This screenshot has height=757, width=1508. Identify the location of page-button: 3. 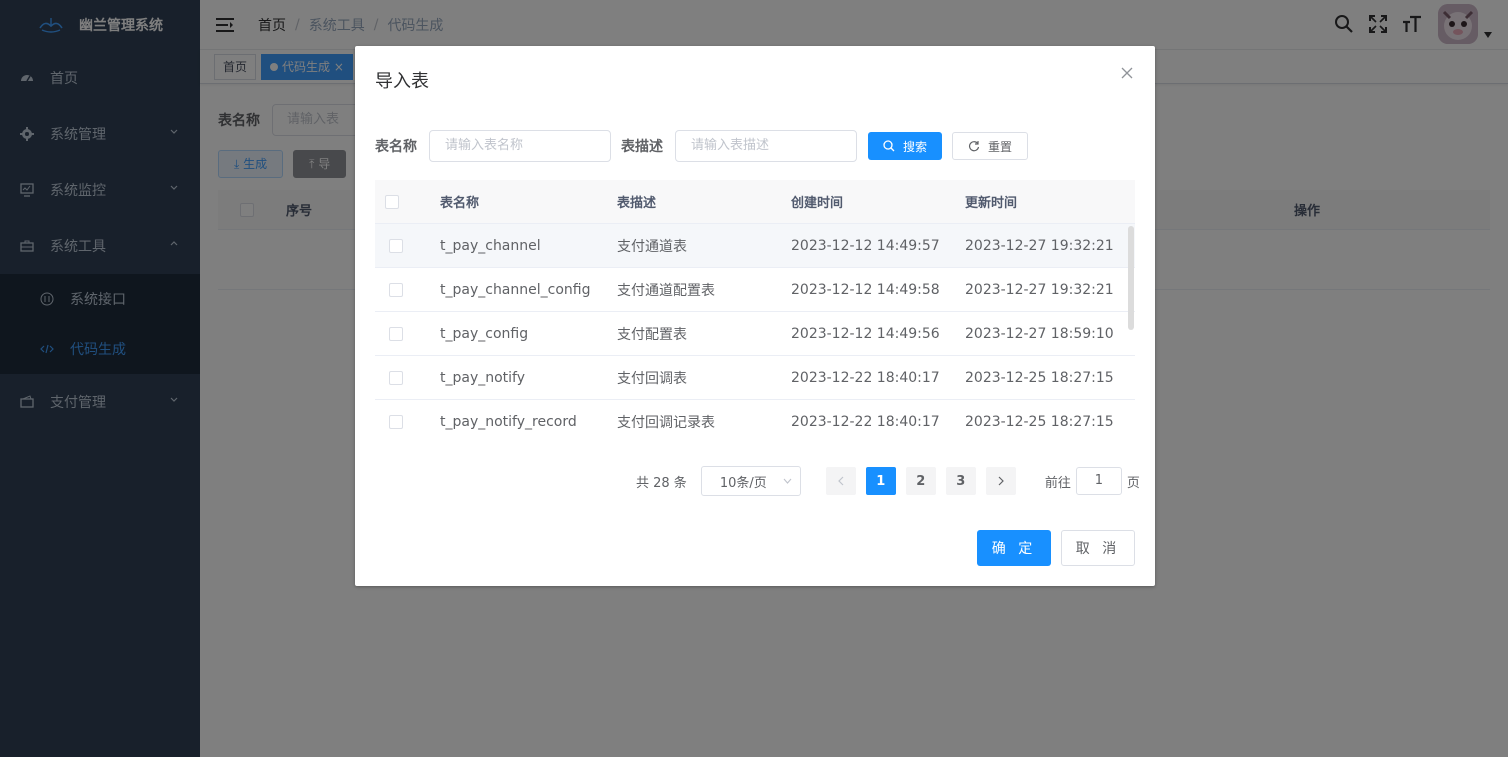
(960, 481).